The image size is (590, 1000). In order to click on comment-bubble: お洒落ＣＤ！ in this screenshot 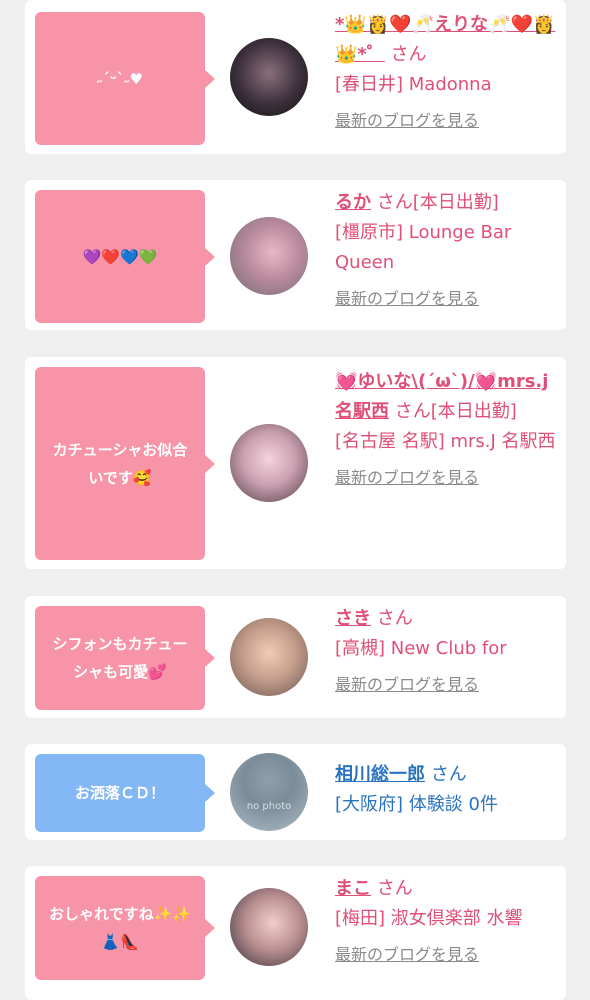, I will do `click(125, 793)`.